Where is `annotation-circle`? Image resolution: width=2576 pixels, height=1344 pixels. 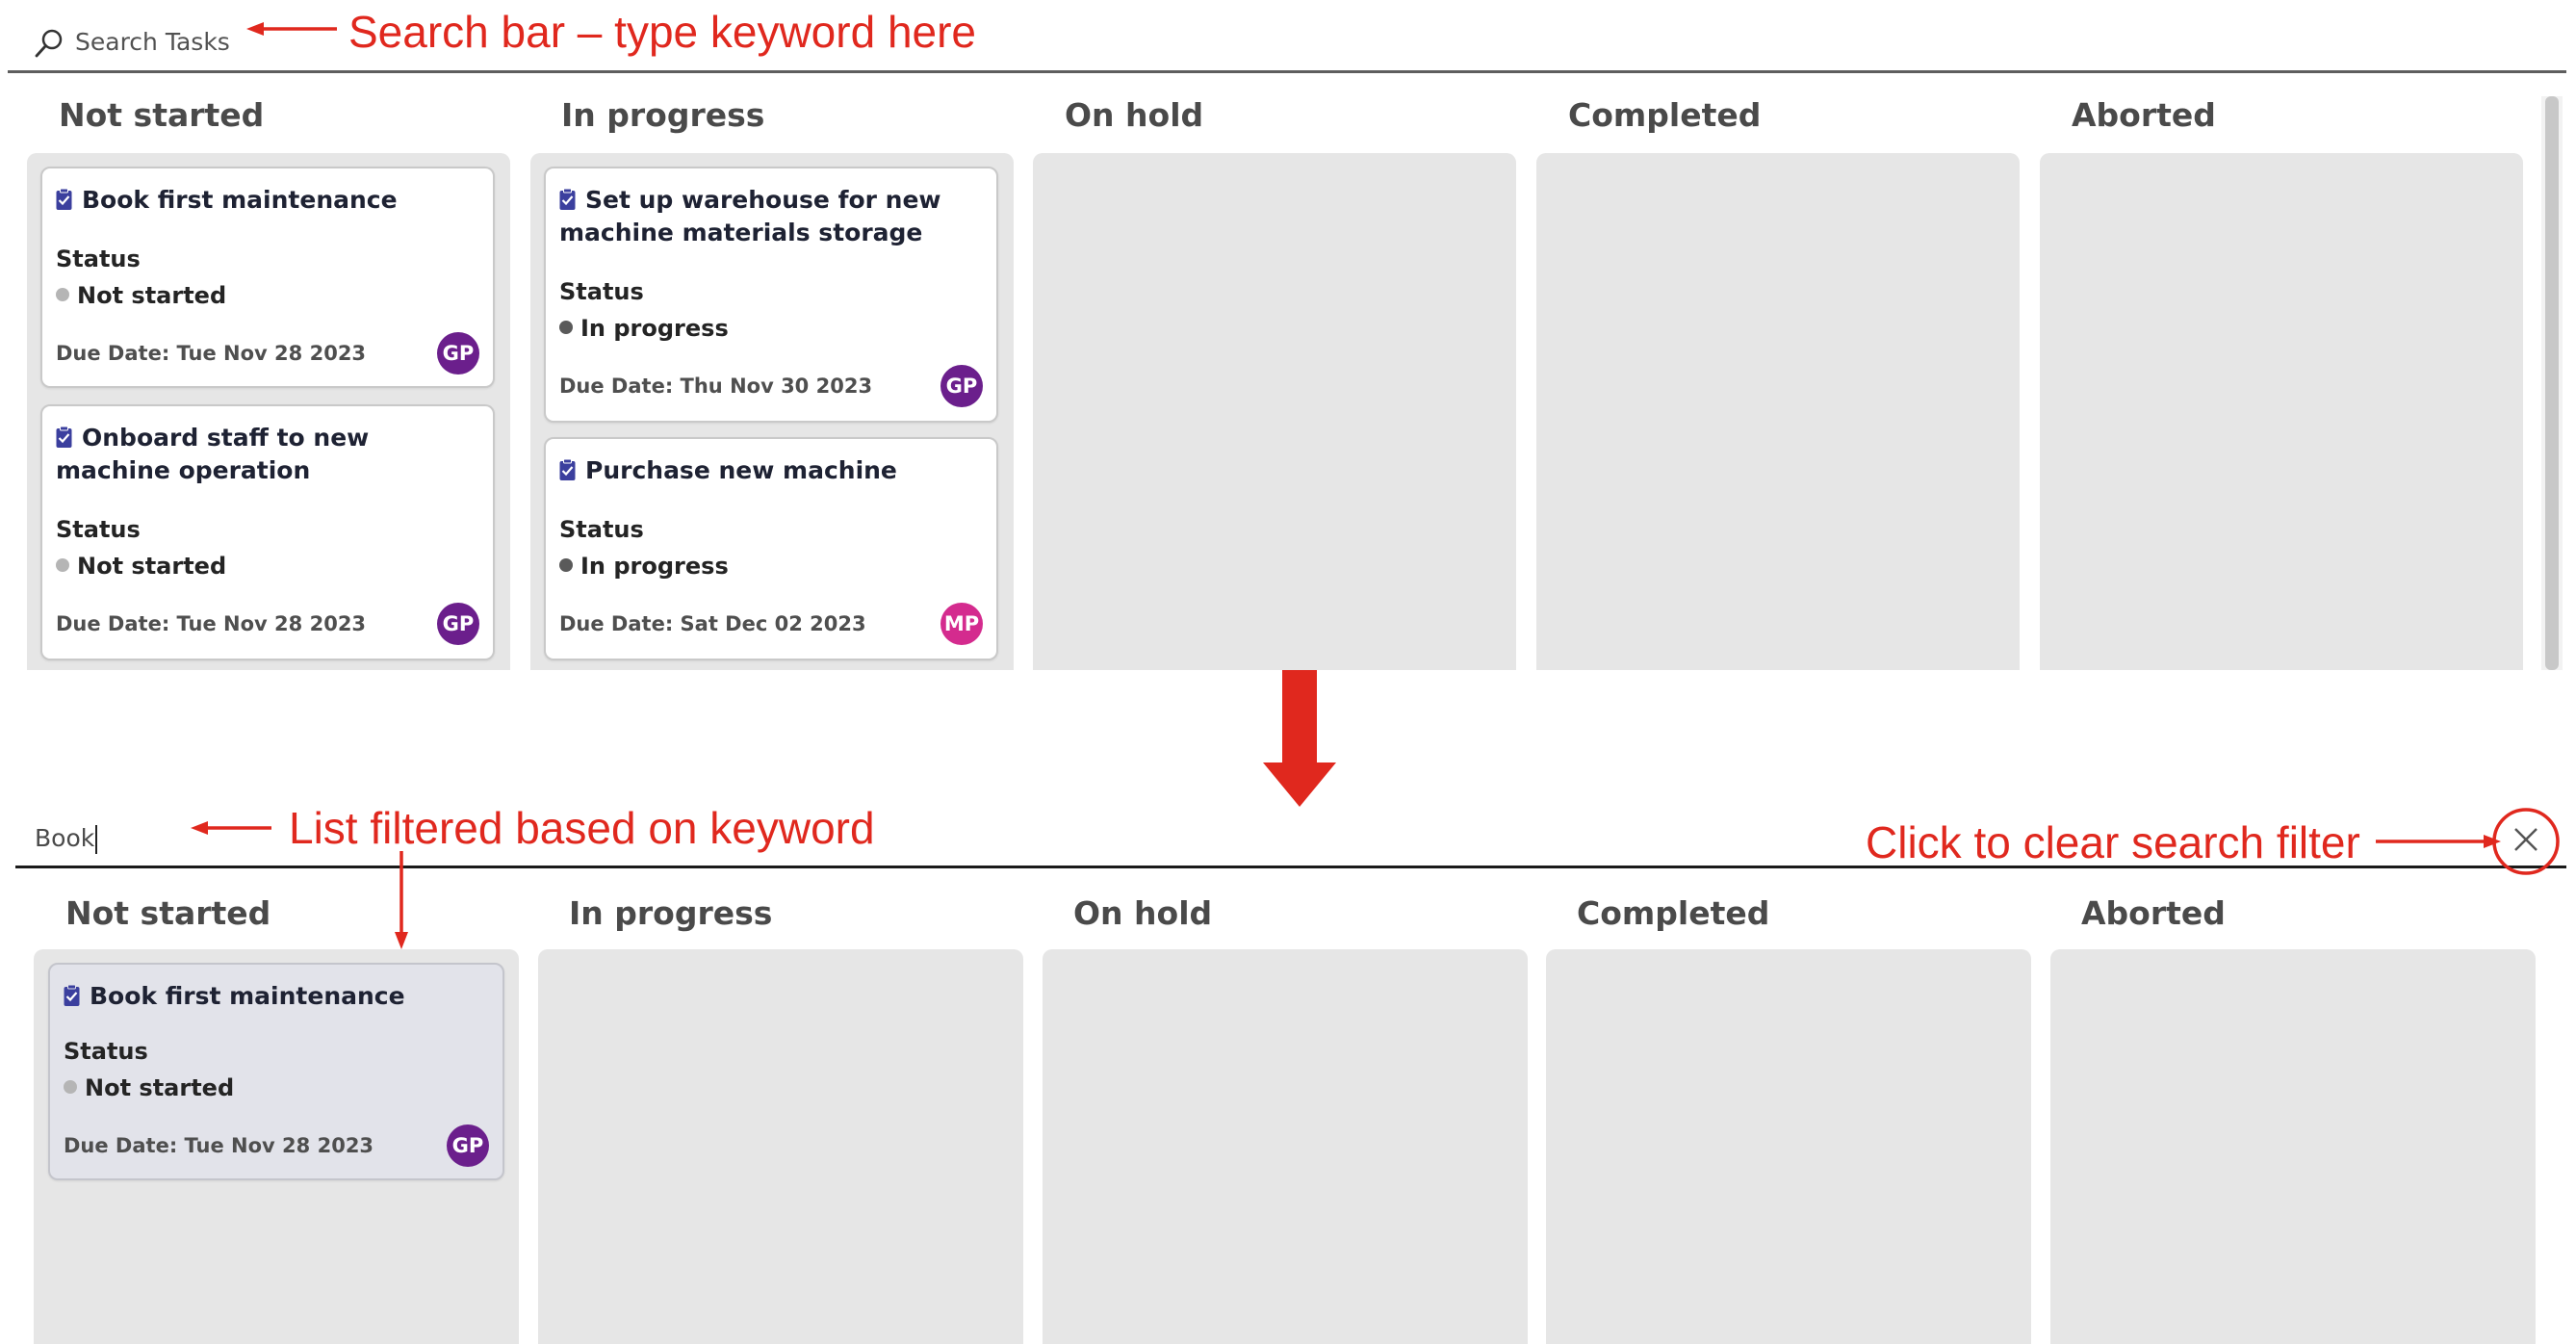 annotation-circle is located at coordinates (2526, 841).